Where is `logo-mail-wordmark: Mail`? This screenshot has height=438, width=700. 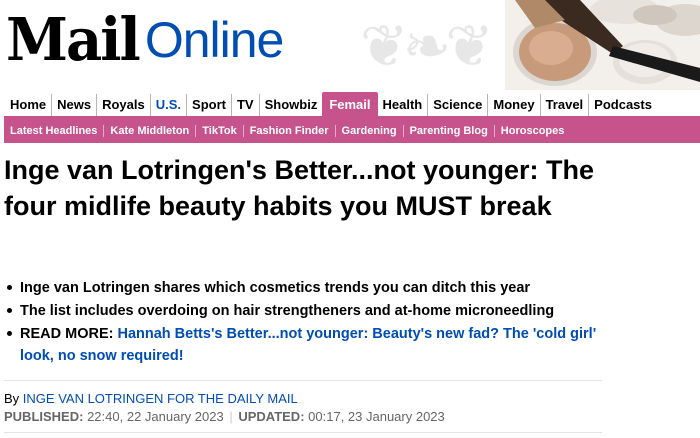
logo-mail-wordmark: Mail is located at coordinates (73, 40).